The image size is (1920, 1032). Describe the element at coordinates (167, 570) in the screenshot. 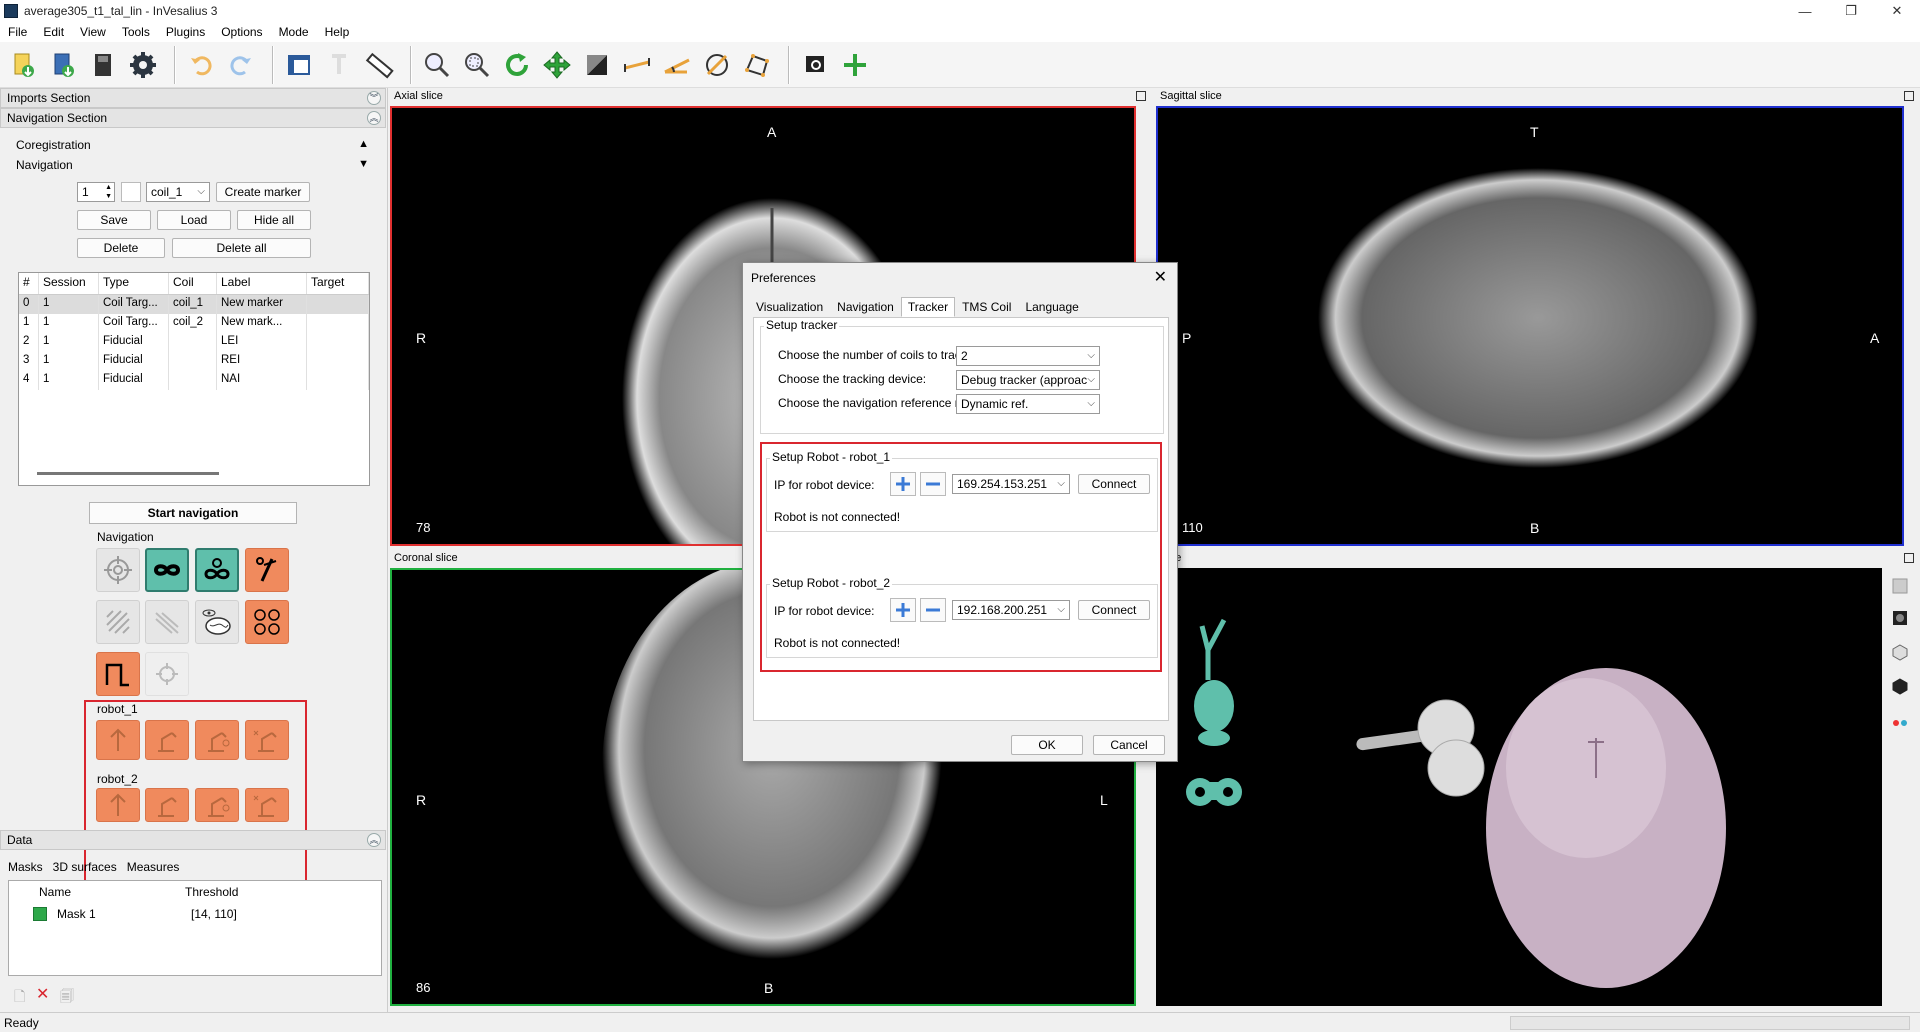

I see `track-infinity-icon` at that location.